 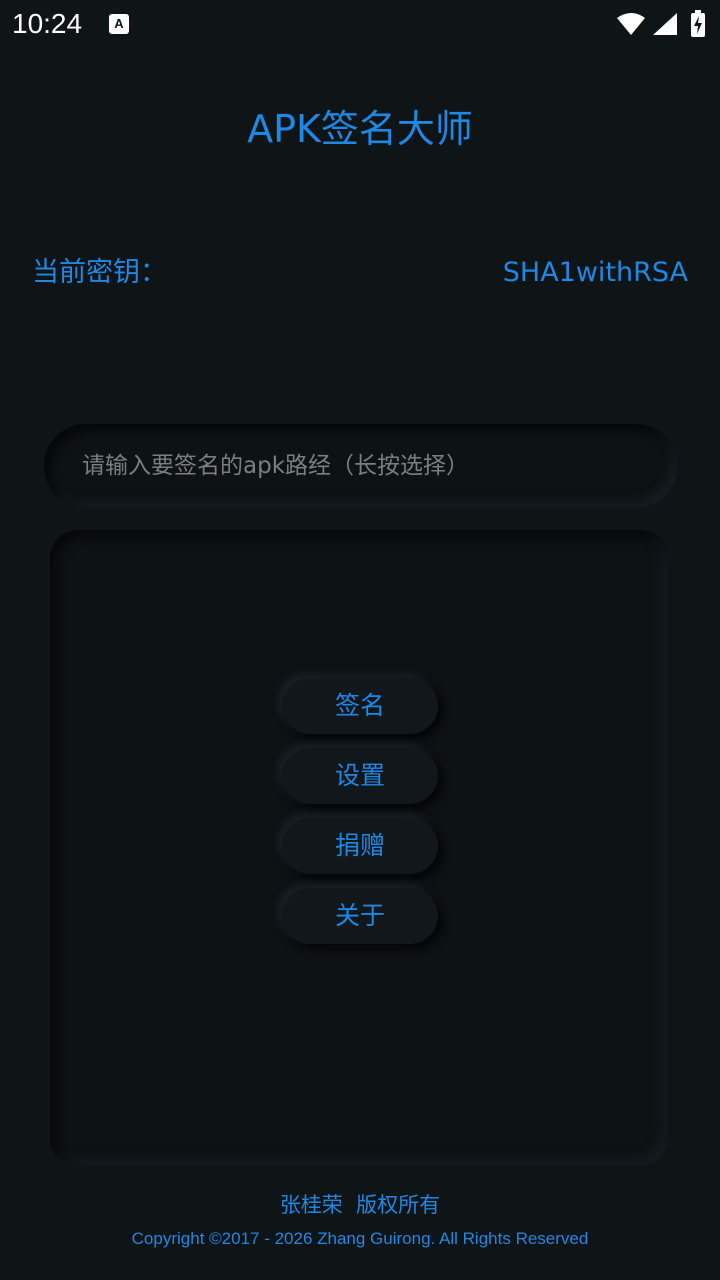 I want to click on apk-path-field, so click(x=361, y=466).